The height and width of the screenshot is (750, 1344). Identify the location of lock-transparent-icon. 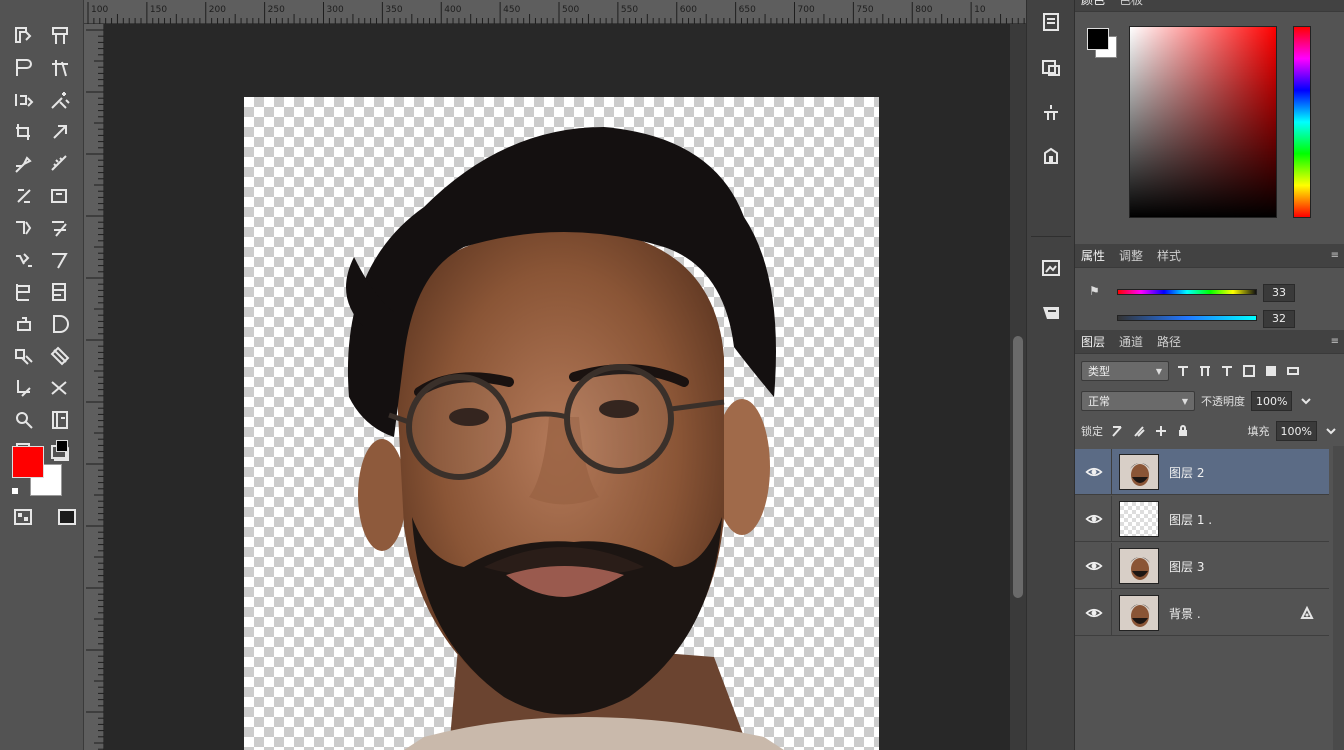
(1117, 431).